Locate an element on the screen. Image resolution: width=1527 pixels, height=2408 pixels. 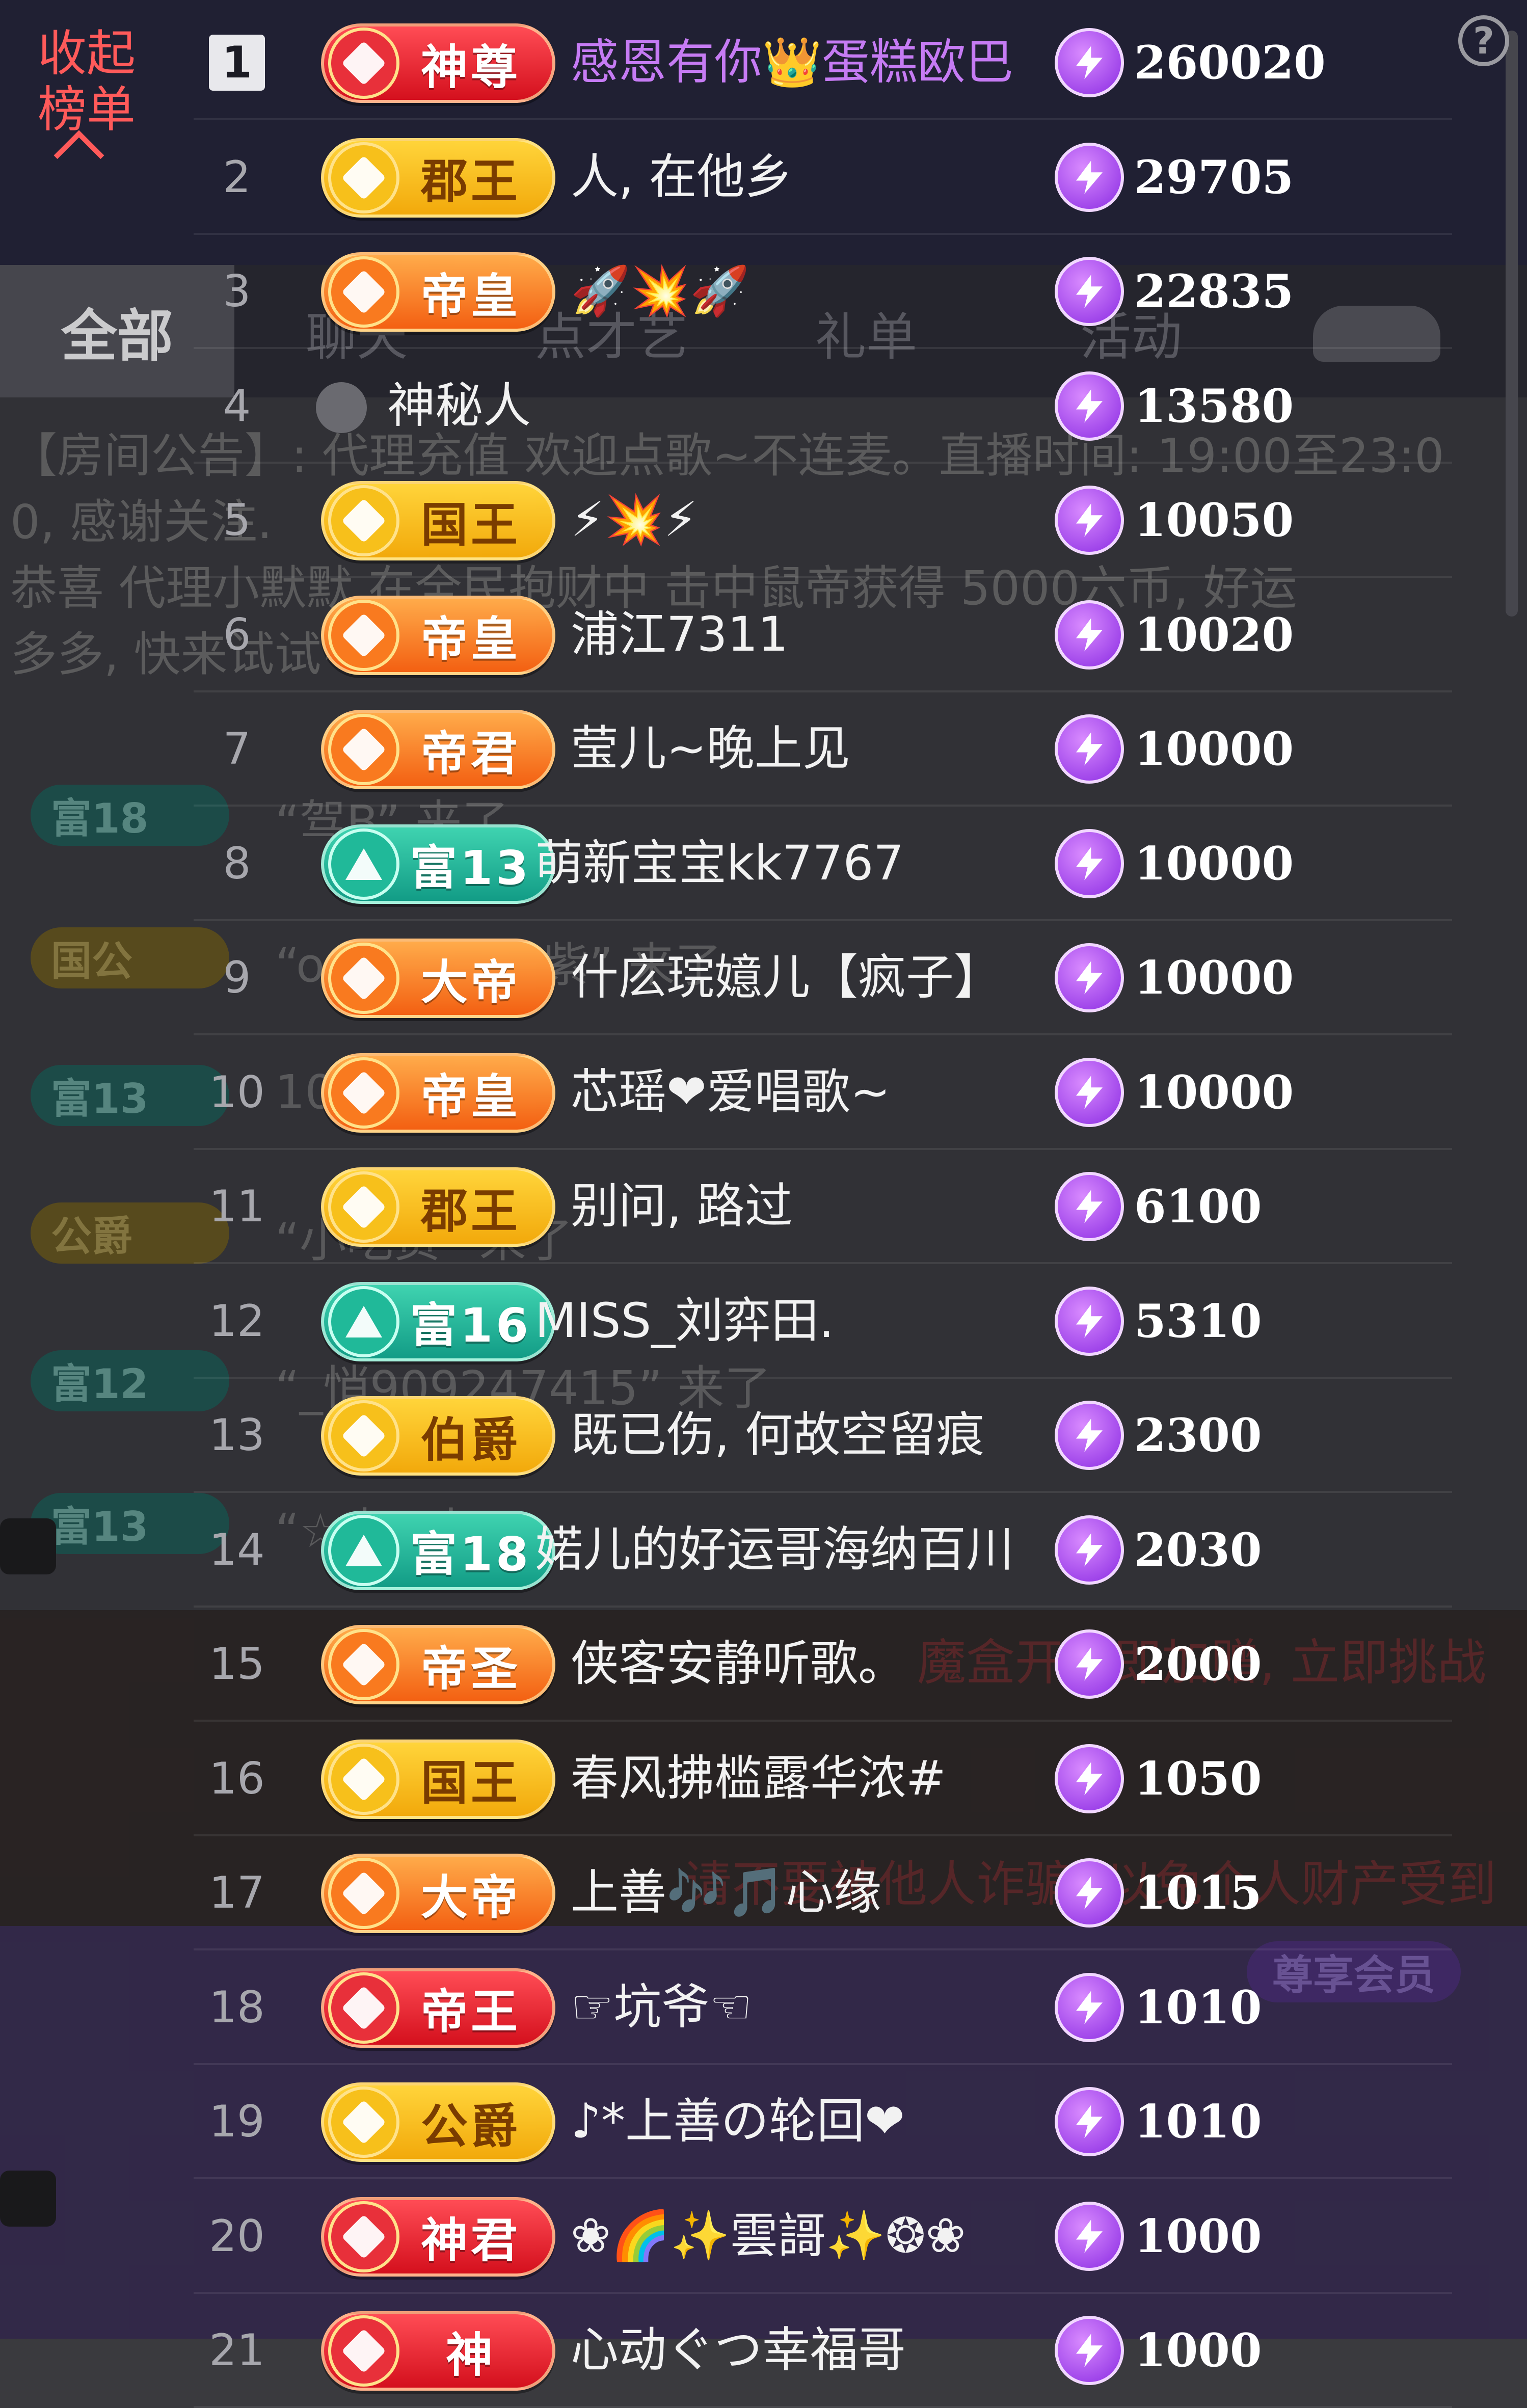
score-value: 260020 is located at coordinates (1230, 63).